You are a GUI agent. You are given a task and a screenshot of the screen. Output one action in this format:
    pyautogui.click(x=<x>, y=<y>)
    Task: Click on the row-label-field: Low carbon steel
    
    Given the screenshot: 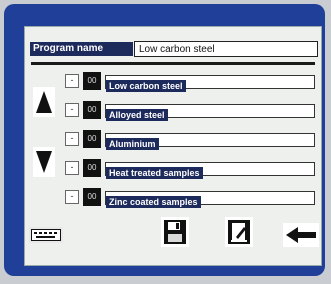 What is the action you would take?
    pyautogui.click(x=210, y=83)
    